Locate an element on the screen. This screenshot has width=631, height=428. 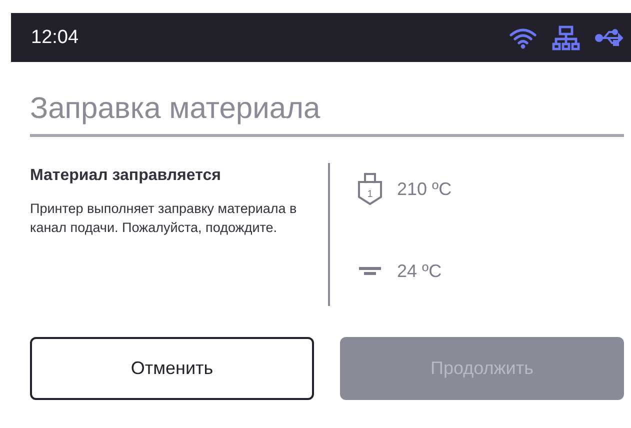
usb-icon is located at coordinates (609, 38).